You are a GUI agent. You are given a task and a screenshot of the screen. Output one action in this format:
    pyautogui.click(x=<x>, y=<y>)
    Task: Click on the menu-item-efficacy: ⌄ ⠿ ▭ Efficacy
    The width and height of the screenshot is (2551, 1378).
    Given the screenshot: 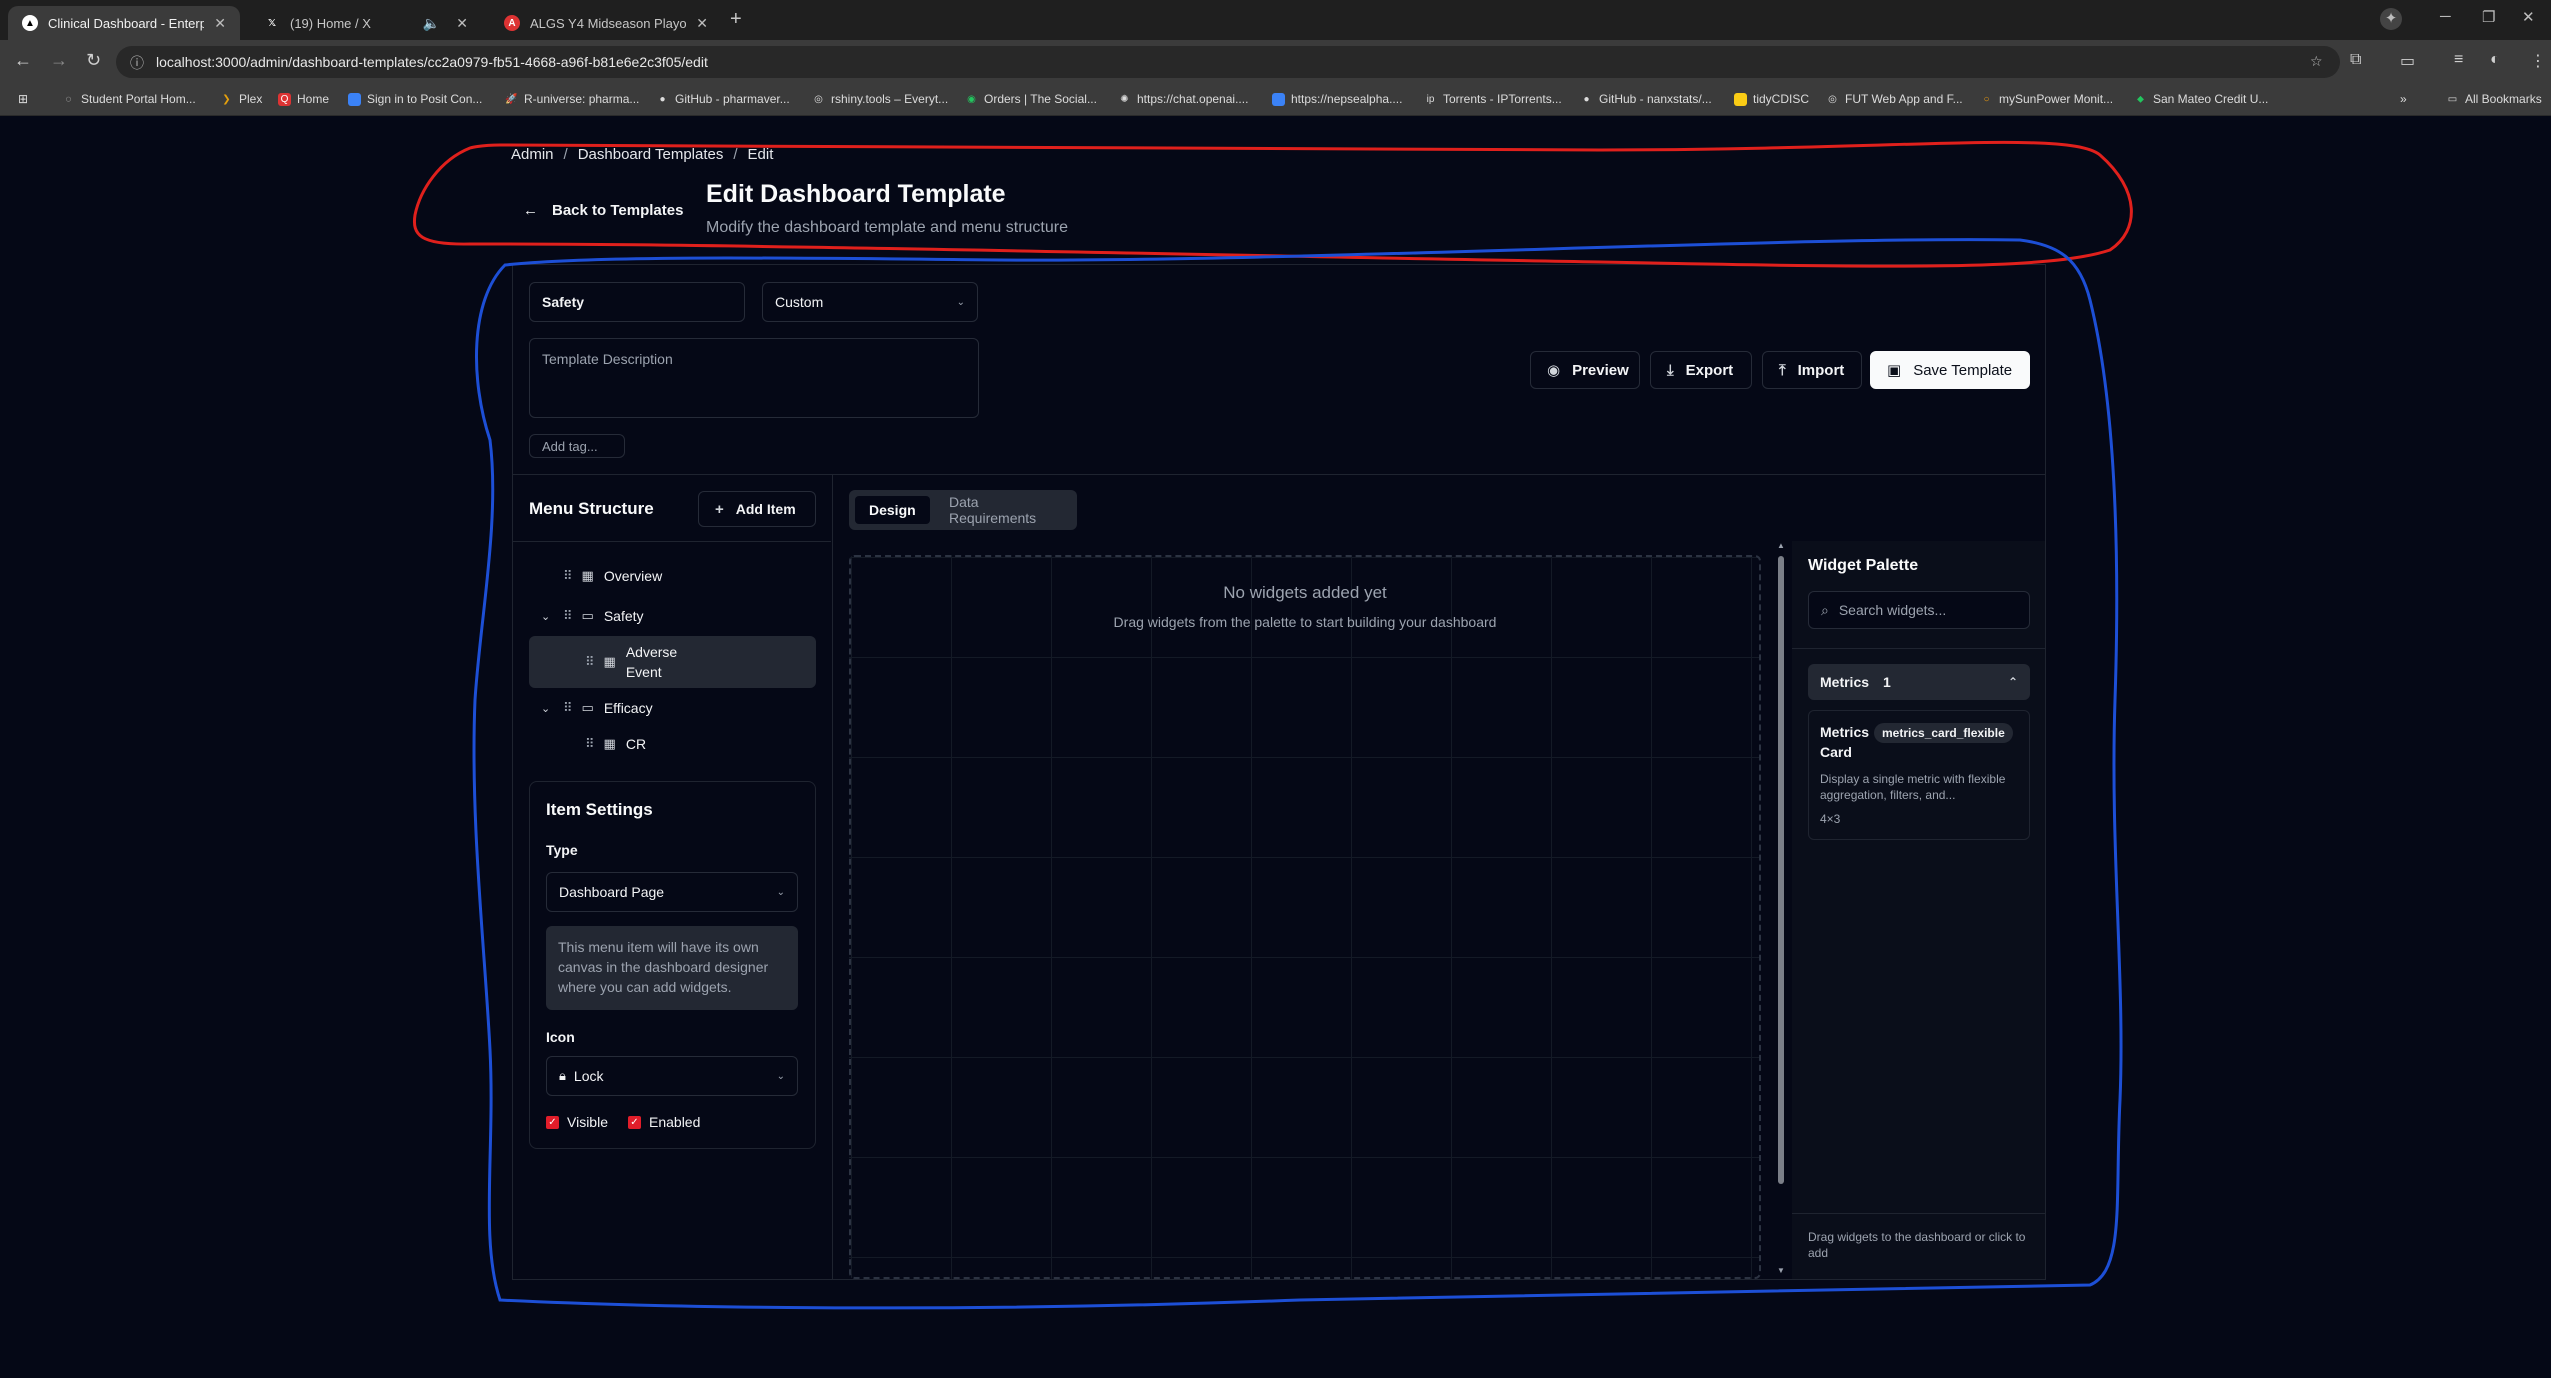 What is the action you would take?
    pyautogui.click(x=597, y=708)
    